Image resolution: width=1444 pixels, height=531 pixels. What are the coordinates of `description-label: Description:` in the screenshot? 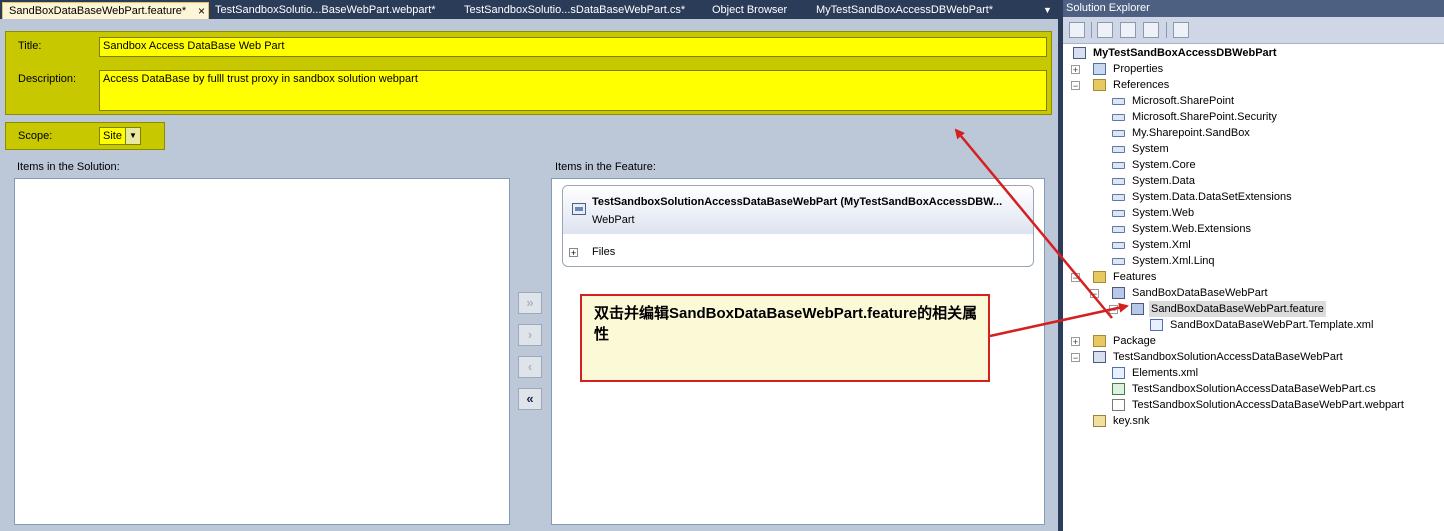 It's located at (47, 79).